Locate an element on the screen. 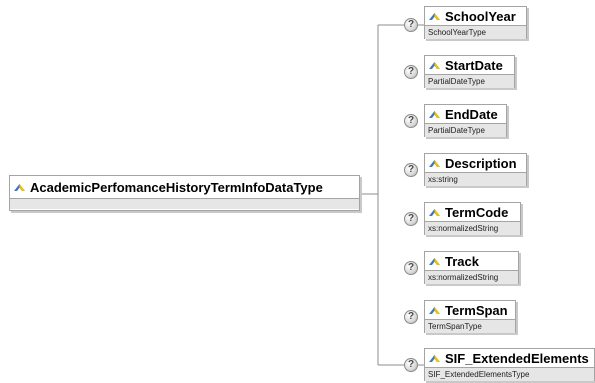 The image size is (595, 383). child-element-startdate: StartDate PartialDateType is located at coordinates (469, 71).